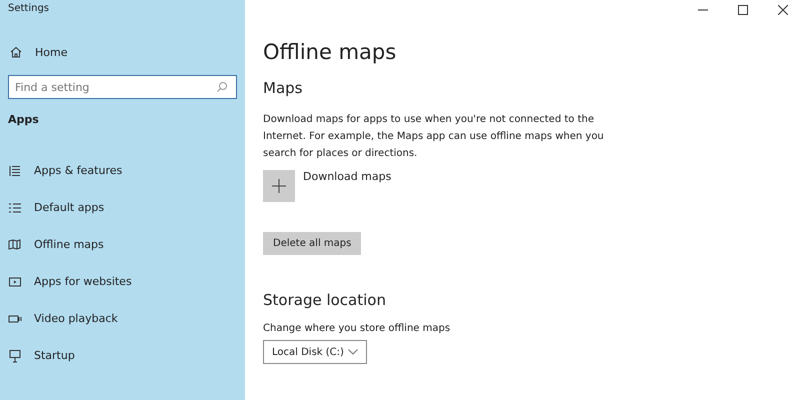 The image size is (800, 400). What do you see at coordinates (126, 318) in the screenshot?
I see `sidebar-item: Video playback` at bounding box center [126, 318].